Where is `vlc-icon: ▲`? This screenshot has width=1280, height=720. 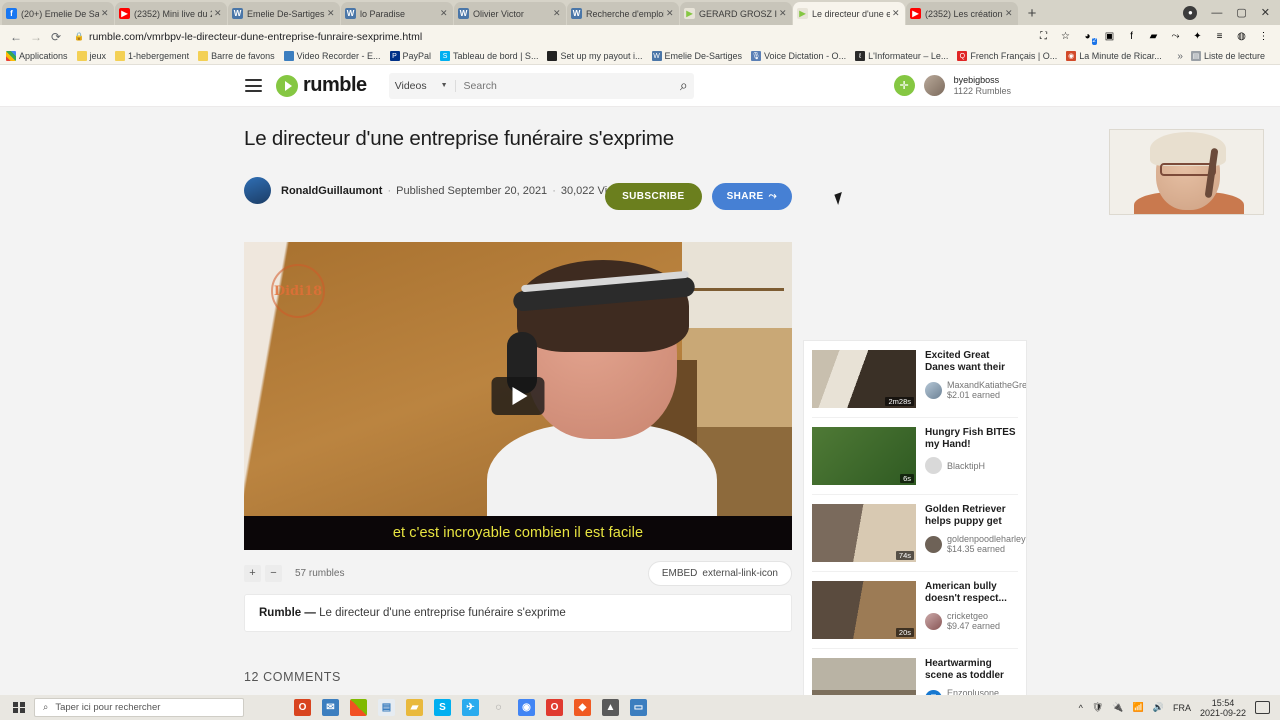
vlc-icon: ▲ is located at coordinates (610, 707).